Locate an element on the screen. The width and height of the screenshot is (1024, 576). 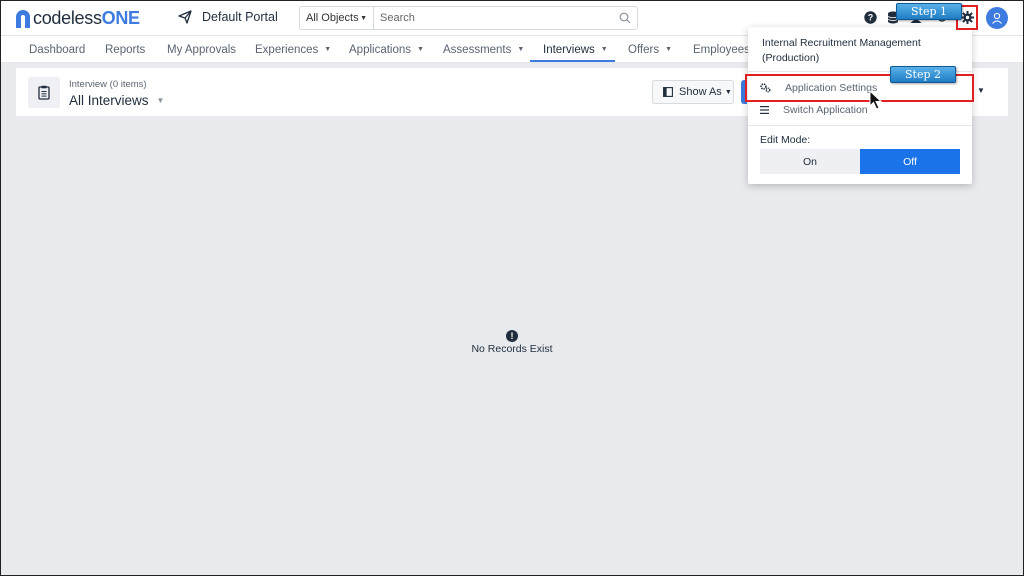
global-search: All Objects ▼ is located at coordinates (468, 18).